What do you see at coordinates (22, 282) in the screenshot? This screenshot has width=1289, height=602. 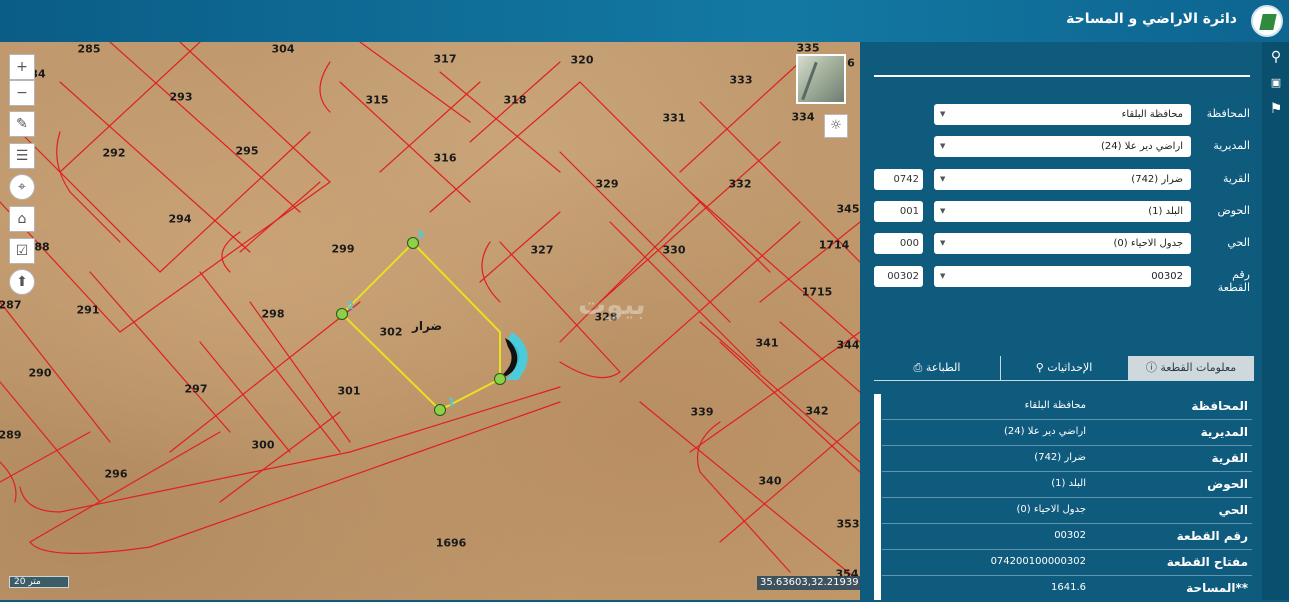 I see `north-arrow-icon: ⬆` at bounding box center [22, 282].